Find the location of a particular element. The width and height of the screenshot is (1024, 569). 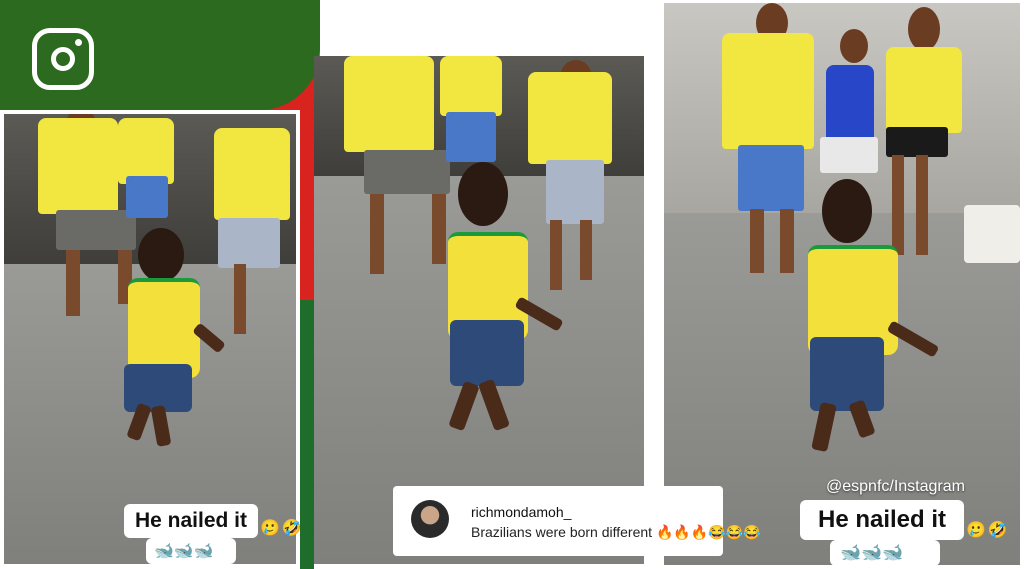

instagram-dot is located at coordinates (78, 42).